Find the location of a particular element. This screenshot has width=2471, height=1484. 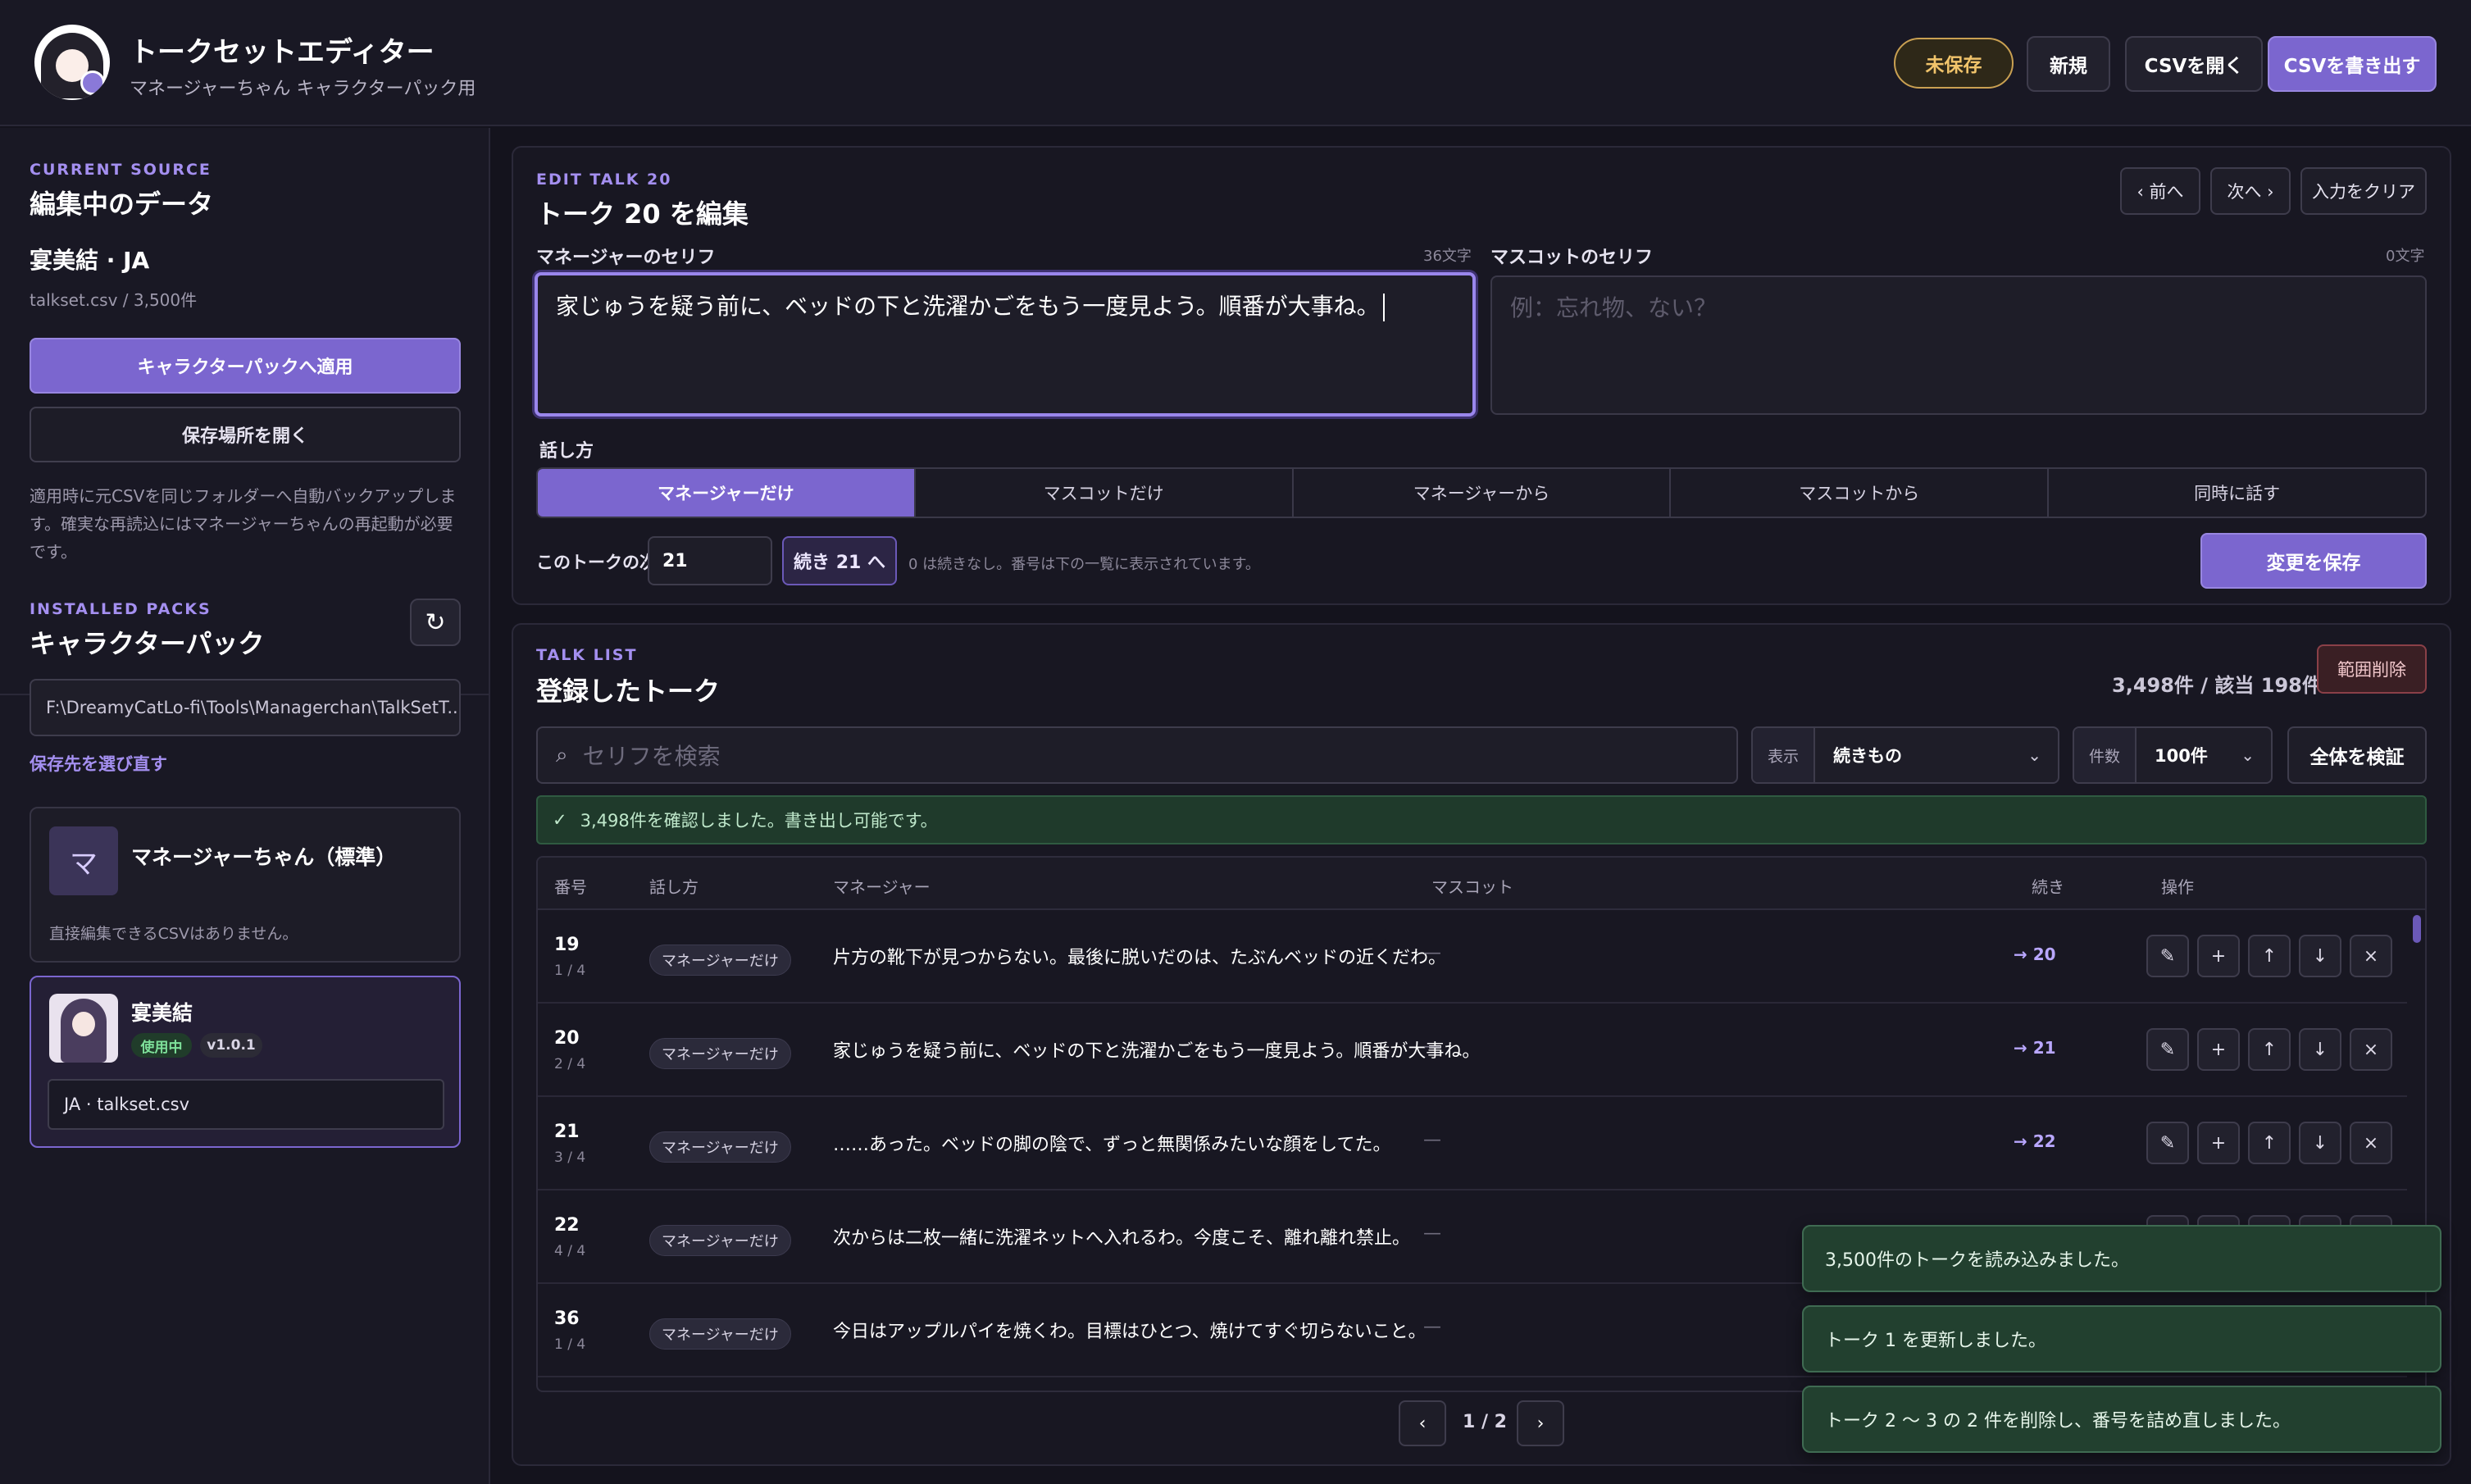

style-option-mascot-only: マスコットだけ is located at coordinates (1105, 493).